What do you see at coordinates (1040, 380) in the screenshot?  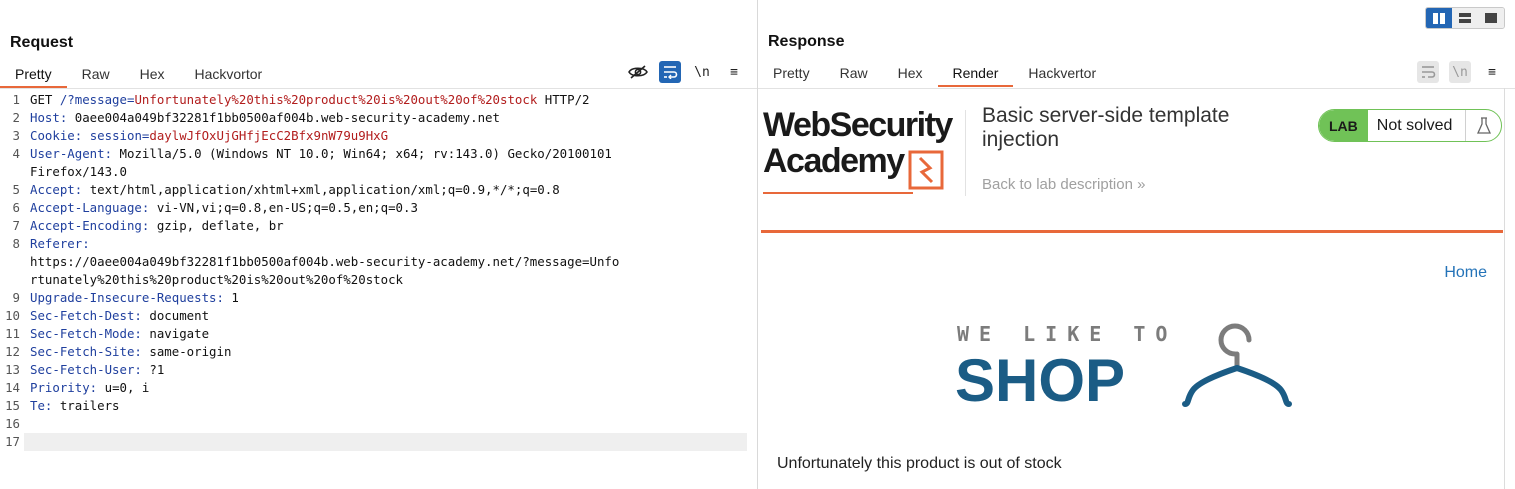 I see `shop-wordmark: SHOP` at bounding box center [1040, 380].